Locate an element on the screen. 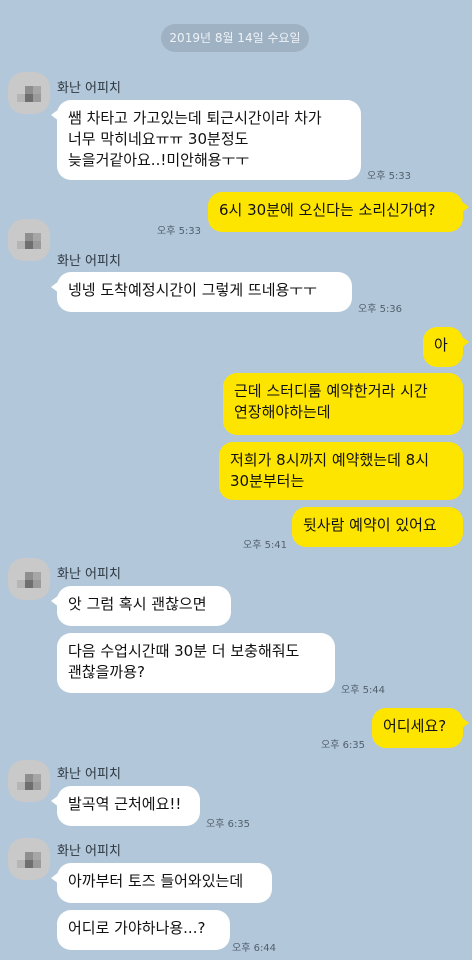 This screenshot has width=472, height=960. timestamp: 오후 5:44 is located at coordinates (363, 690).